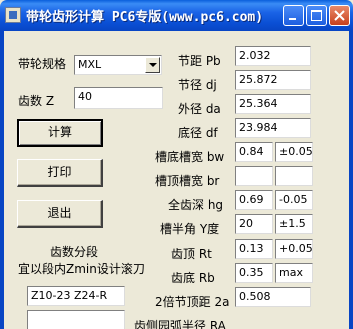 The height and width of the screenshot is (329, 353). What do you see at coordinates (60, 133) in the screenshot?
I see `calculate-button: 计算` at bounding box center [60, 133].